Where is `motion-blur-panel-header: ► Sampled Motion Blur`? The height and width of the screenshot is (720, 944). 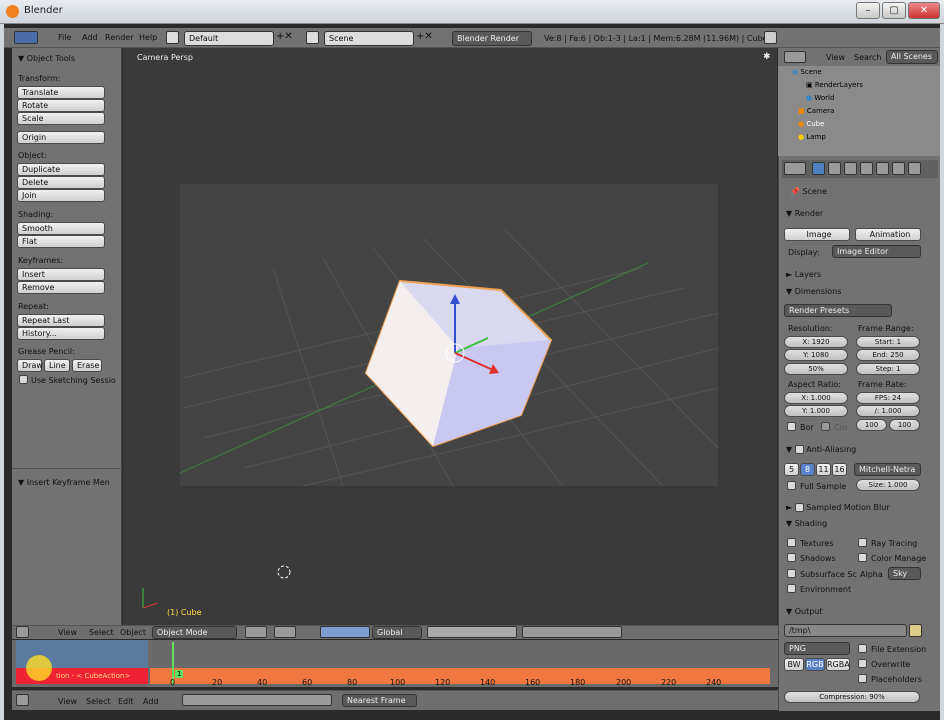
motion-blur-panel-header: ► Sampled Motion Blur is located at coordinates (838, 507).